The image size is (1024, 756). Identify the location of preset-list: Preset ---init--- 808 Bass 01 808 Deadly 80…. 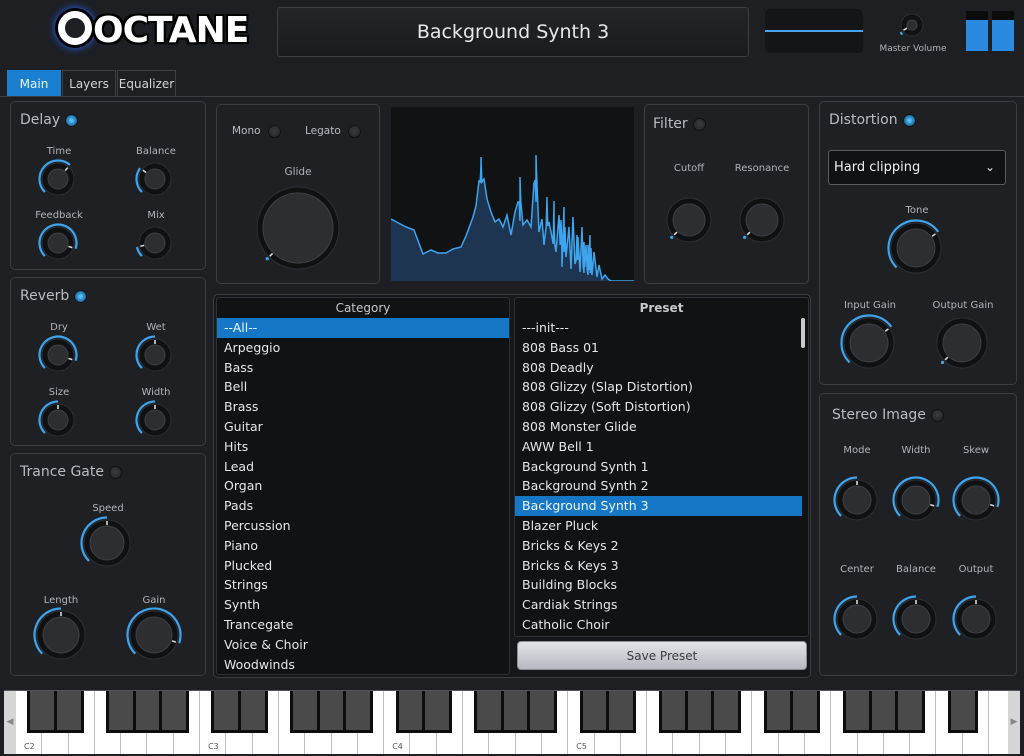
(661, 467).